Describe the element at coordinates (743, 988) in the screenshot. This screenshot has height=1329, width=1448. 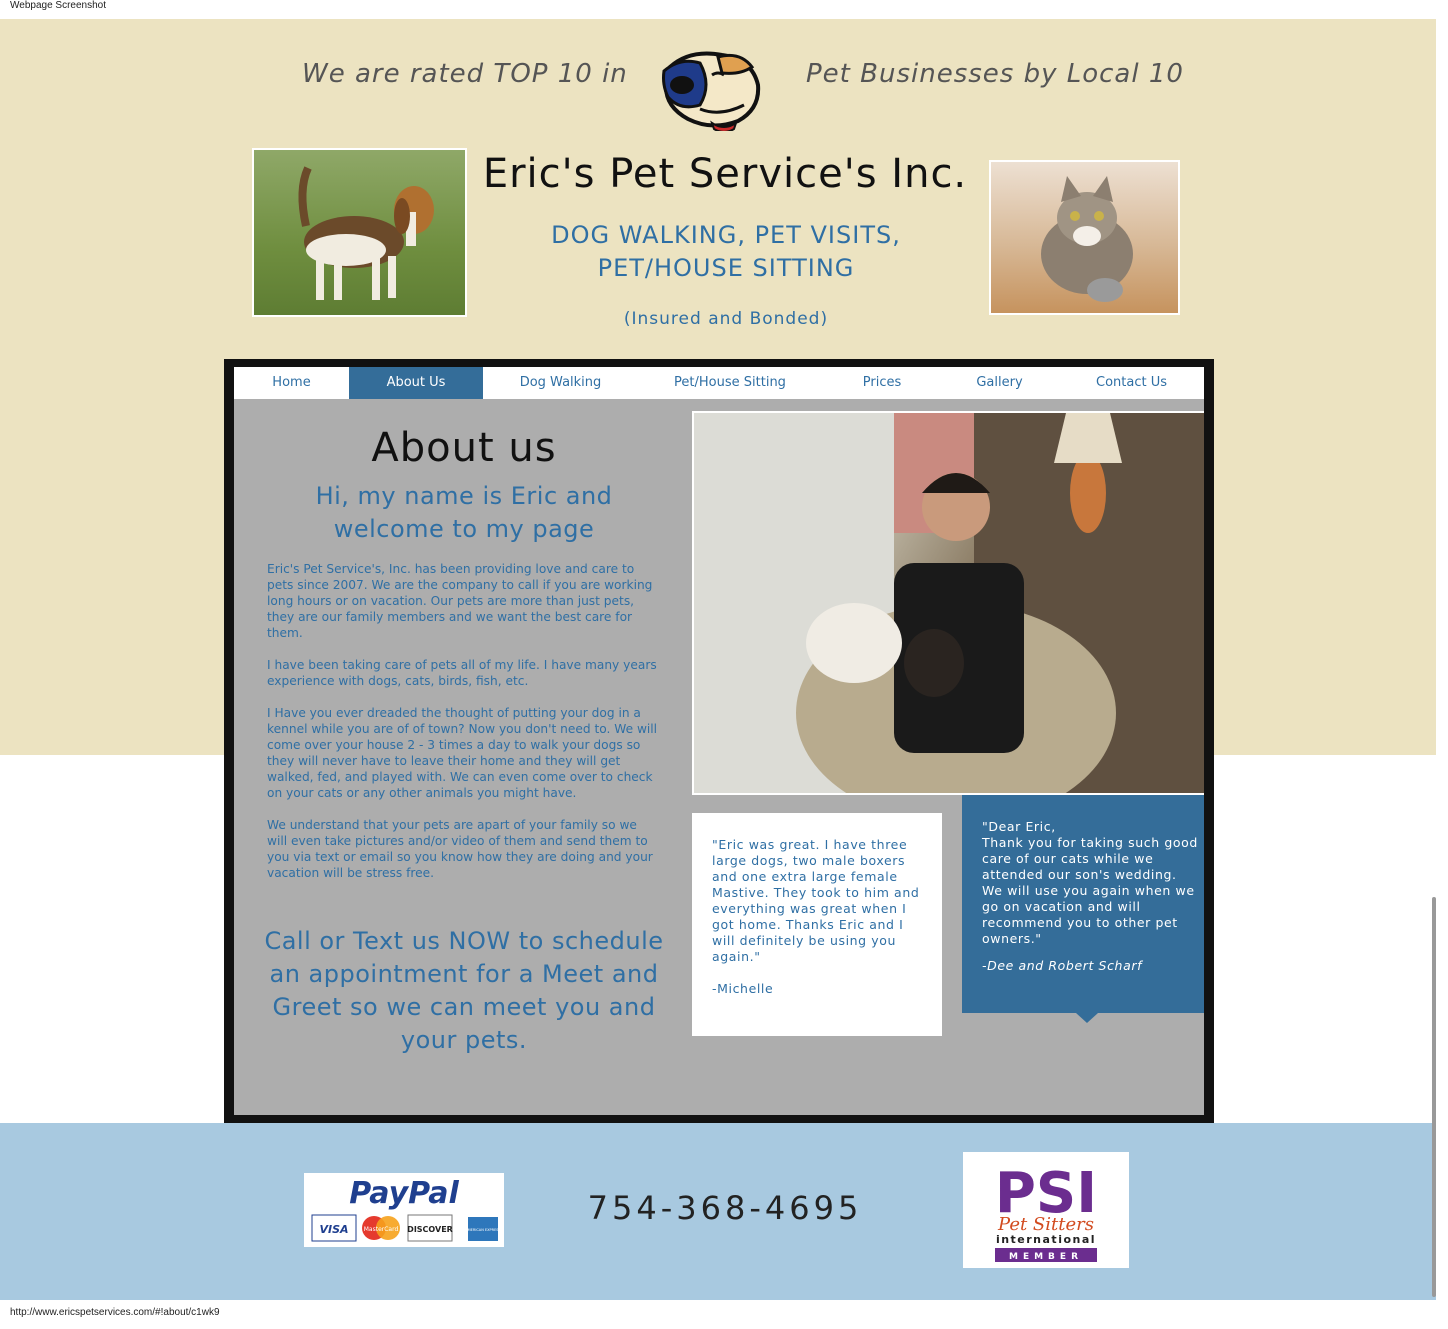
I see `testimonial-signature: -Michelle` at that location.